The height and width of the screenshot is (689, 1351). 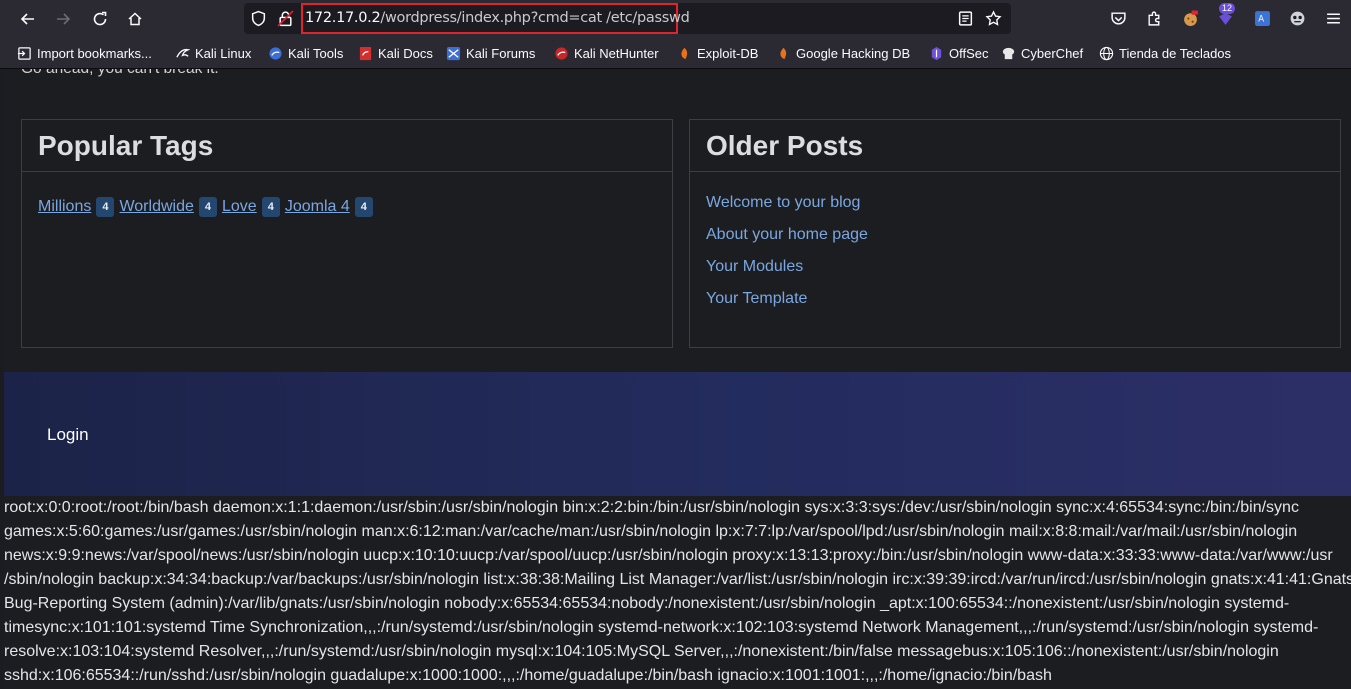 I want to click on bookmark-label: CyberChef, so click(x=1052, y=53).